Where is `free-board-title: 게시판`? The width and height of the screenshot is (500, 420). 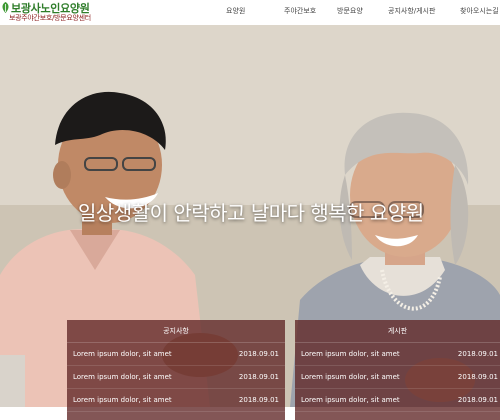 free-board-title: 게시판 is located at coordinates (397, 331).